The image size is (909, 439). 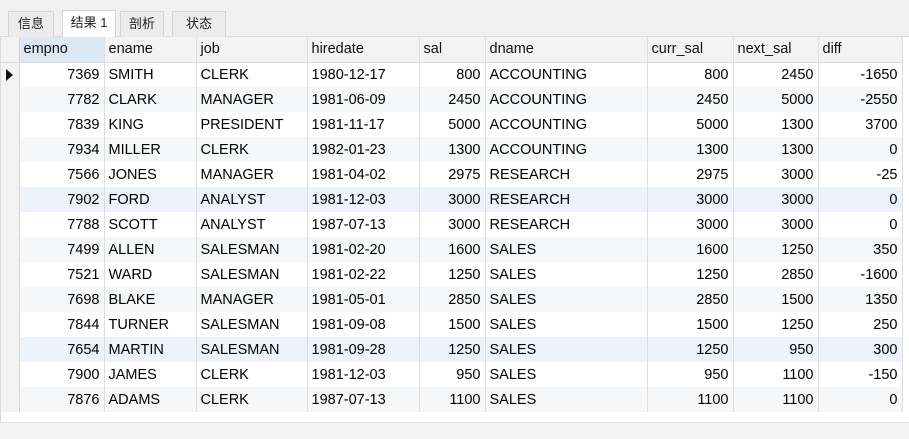 I want to click on cell-empno: 7844, so click(x=62, y=324).